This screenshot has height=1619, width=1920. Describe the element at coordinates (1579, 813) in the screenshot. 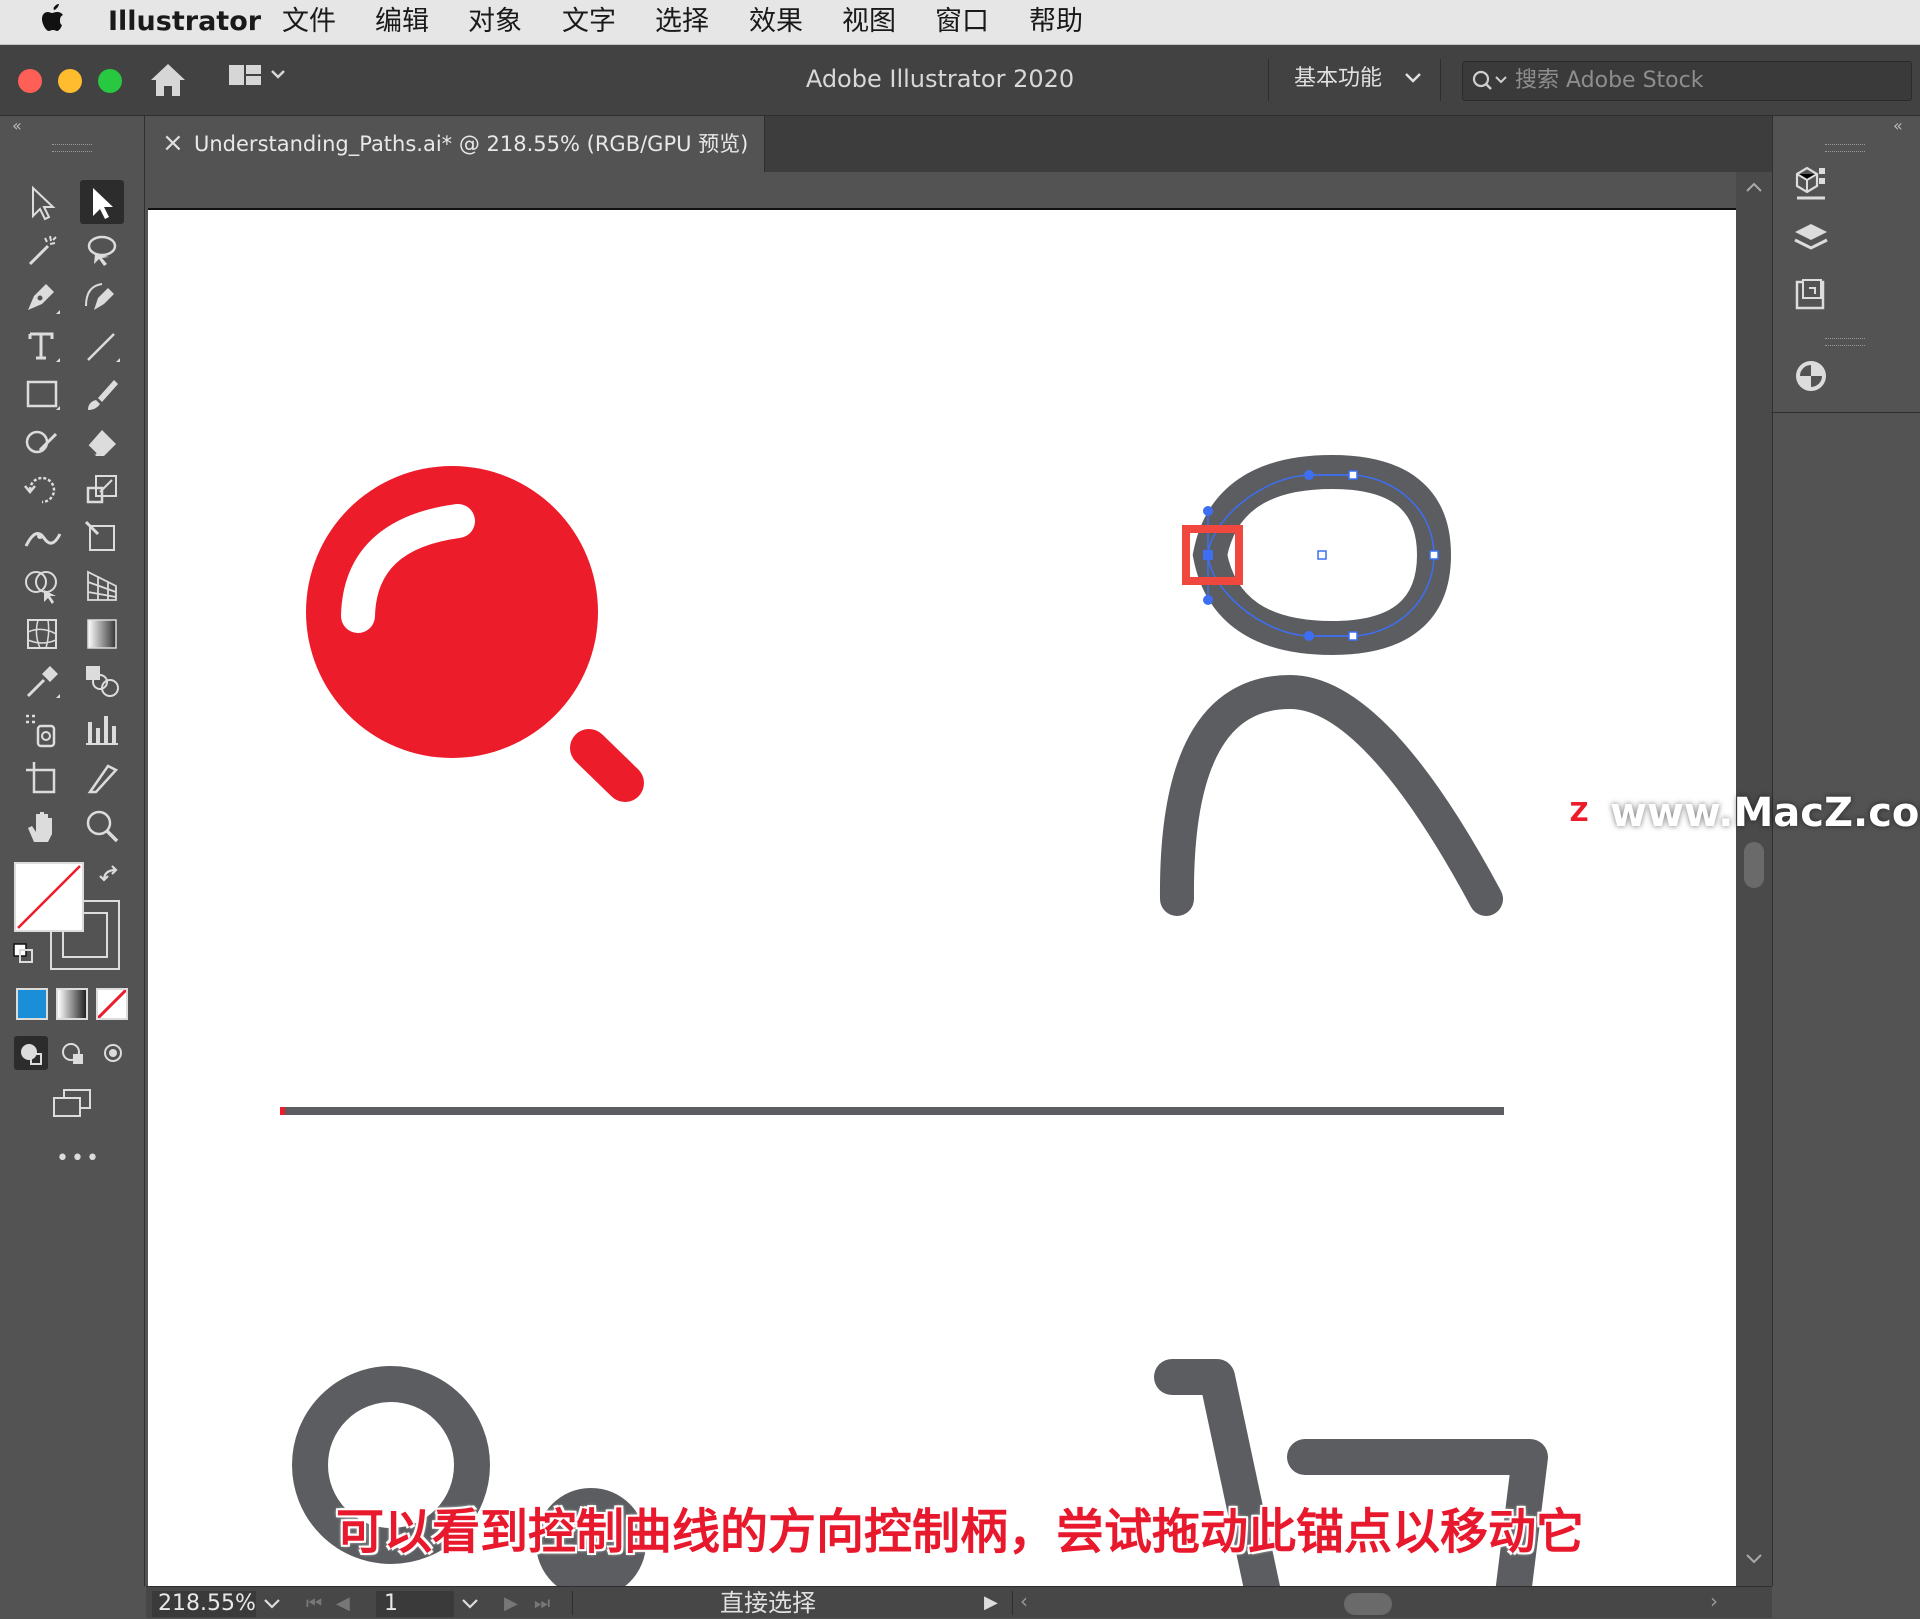

I see `watermark-logo-icon: Z` at that location.